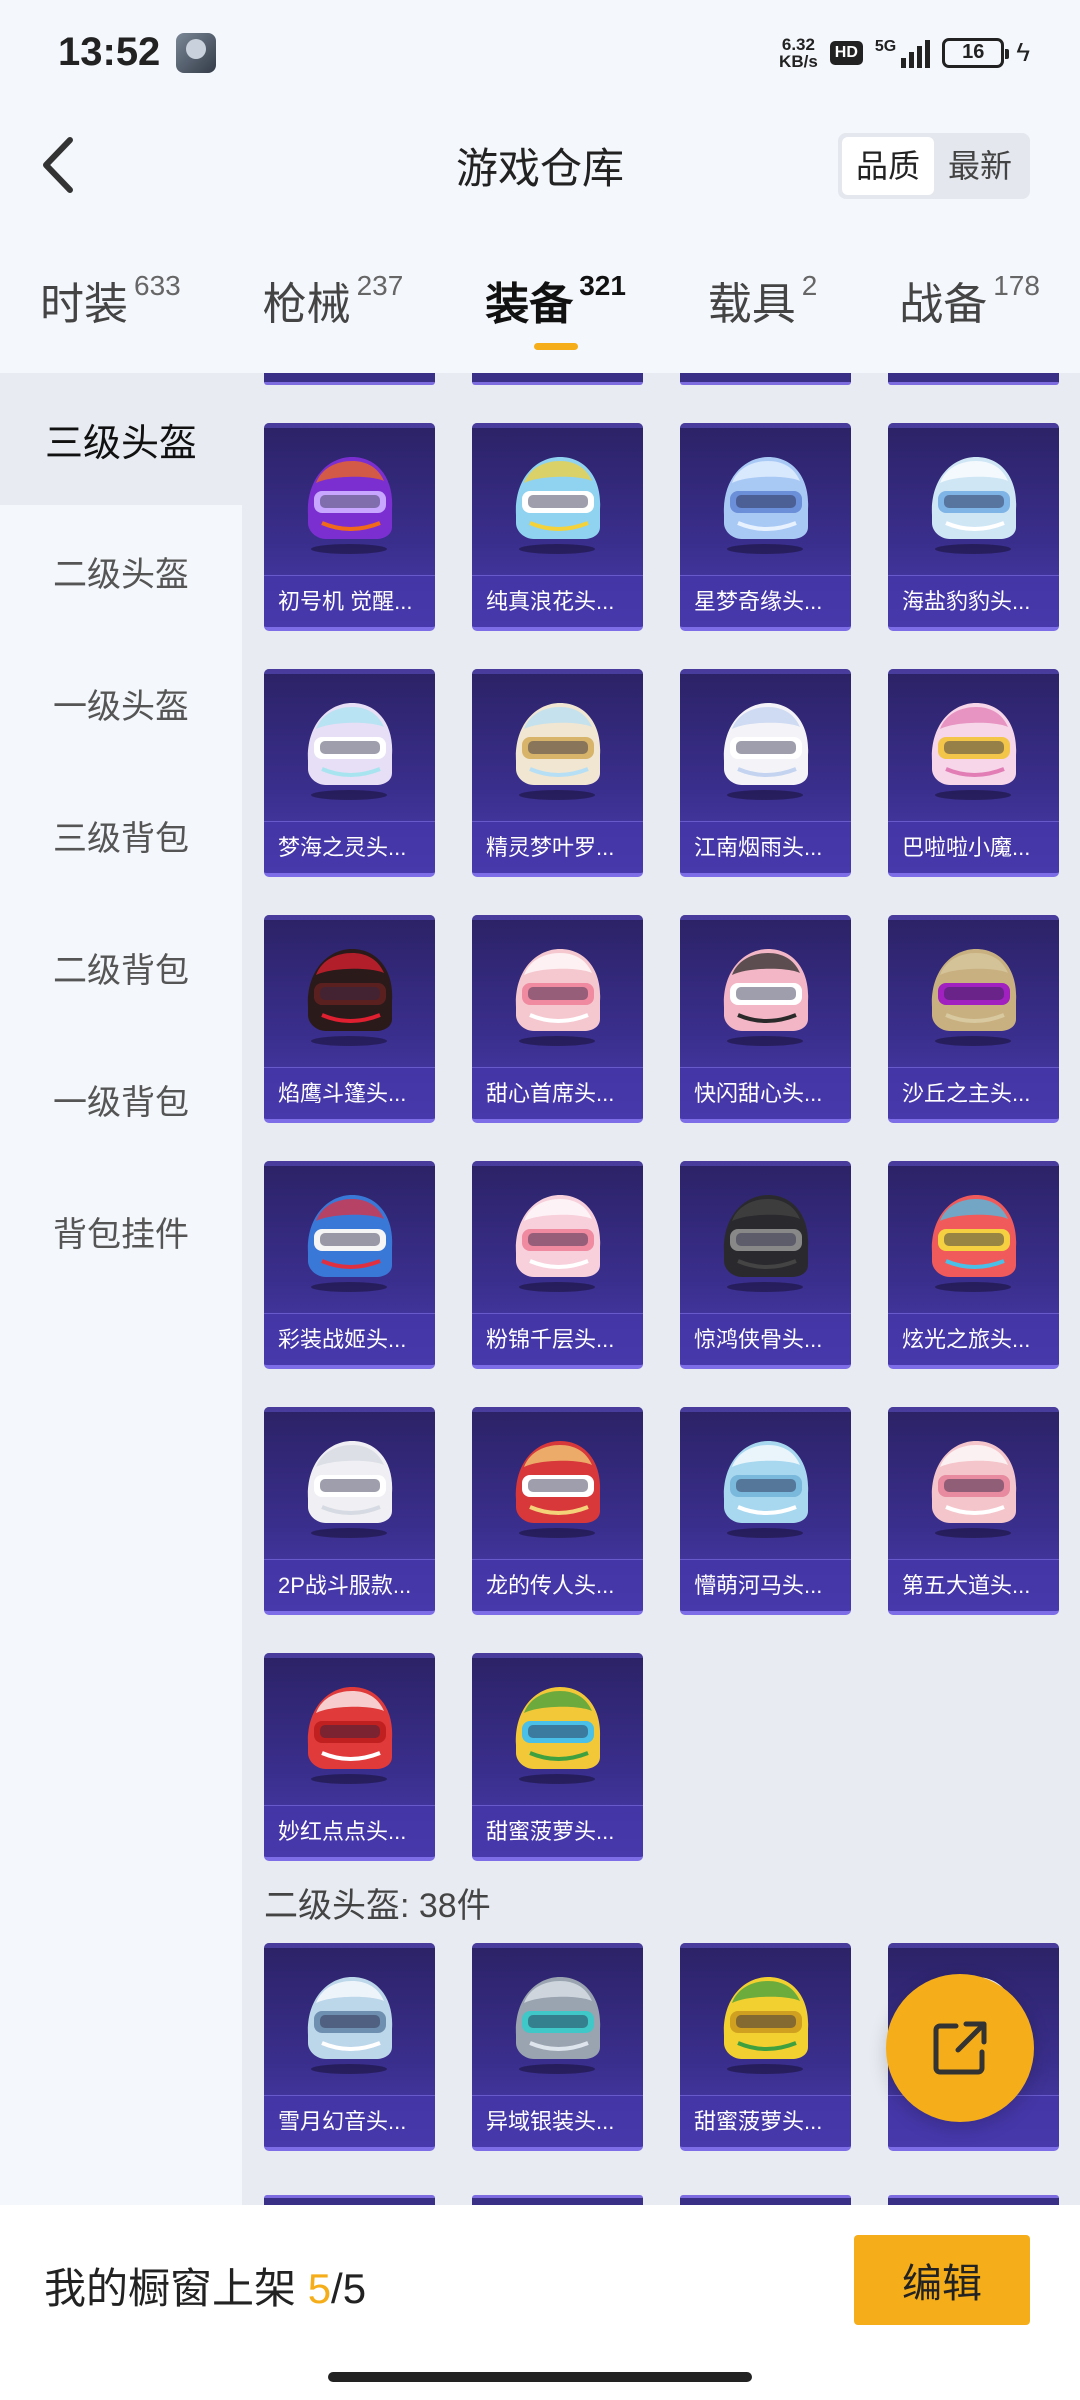 Image resolution: width=1080 pixels, height=2400 pixels. What do you see at coordinates (540, 52) in the screenshot?
I see `status-bar: 13:52 6.32 KB/s HD 5G 16 ϟ` at bounding box center [540, 52].